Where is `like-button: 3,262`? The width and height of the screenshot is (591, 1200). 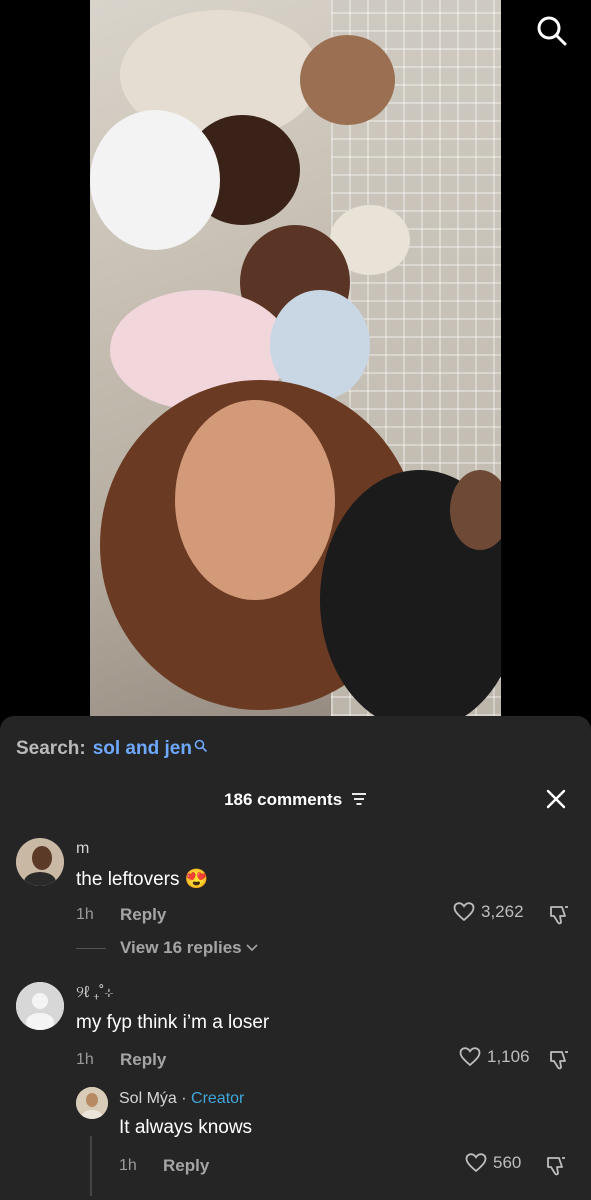
like-button: 3,262 is located at coordinates (488, 912).